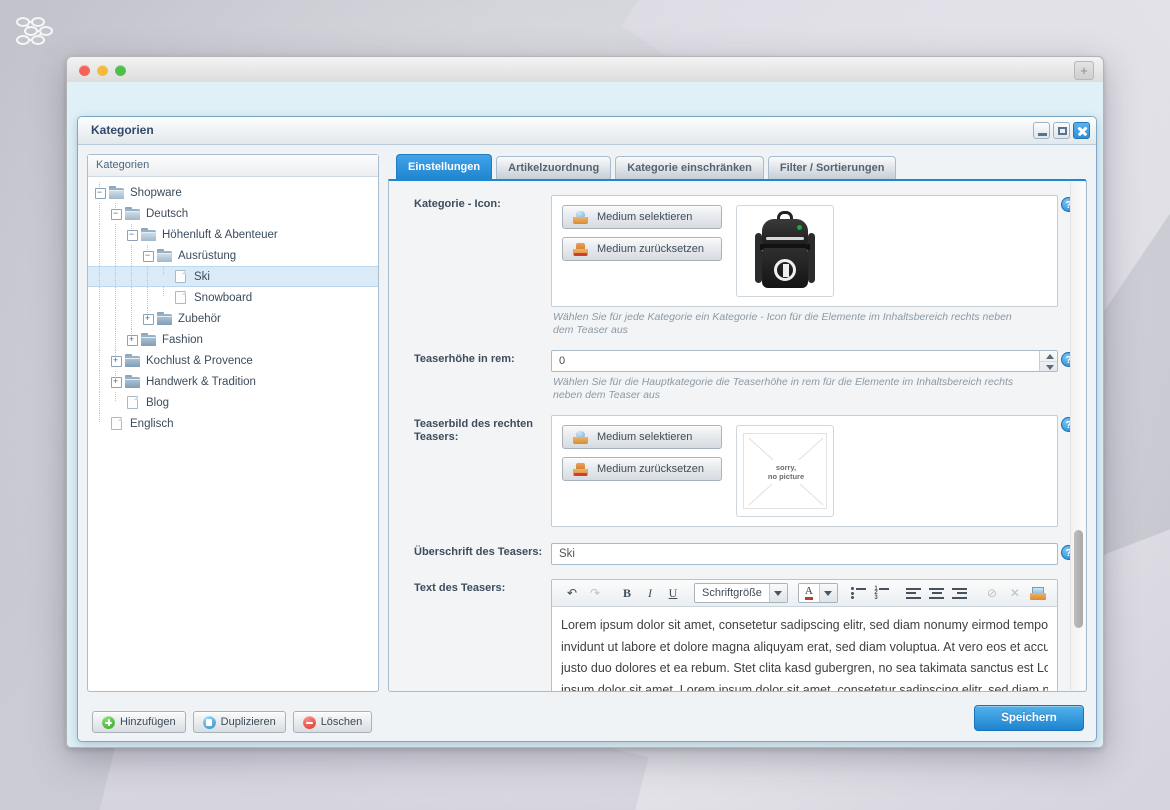 The image size is (1170, 810). Describe the element at coordinates (786, 476) in the screenshot. I see `no-picture-line2: no picture` at that location.